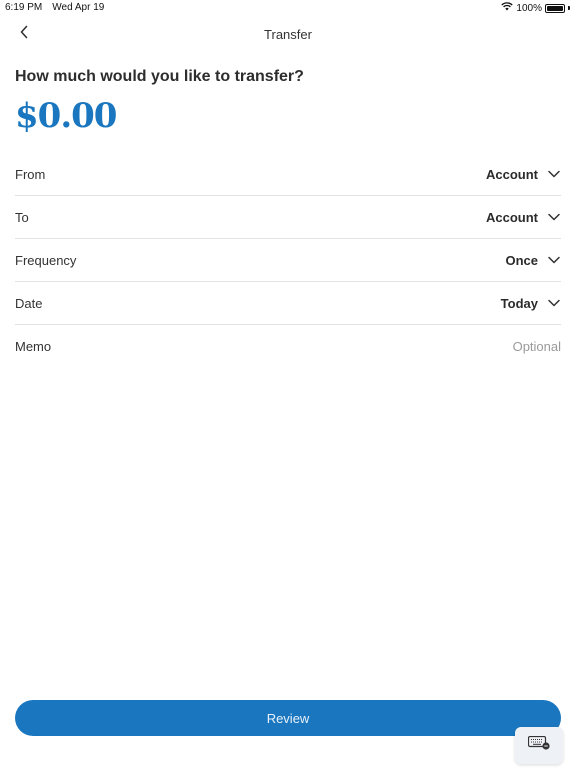 Image resolution: width=576 pixels, height=768 pixels. I want to click on nav-bar: Transfer, so click(288, 34).